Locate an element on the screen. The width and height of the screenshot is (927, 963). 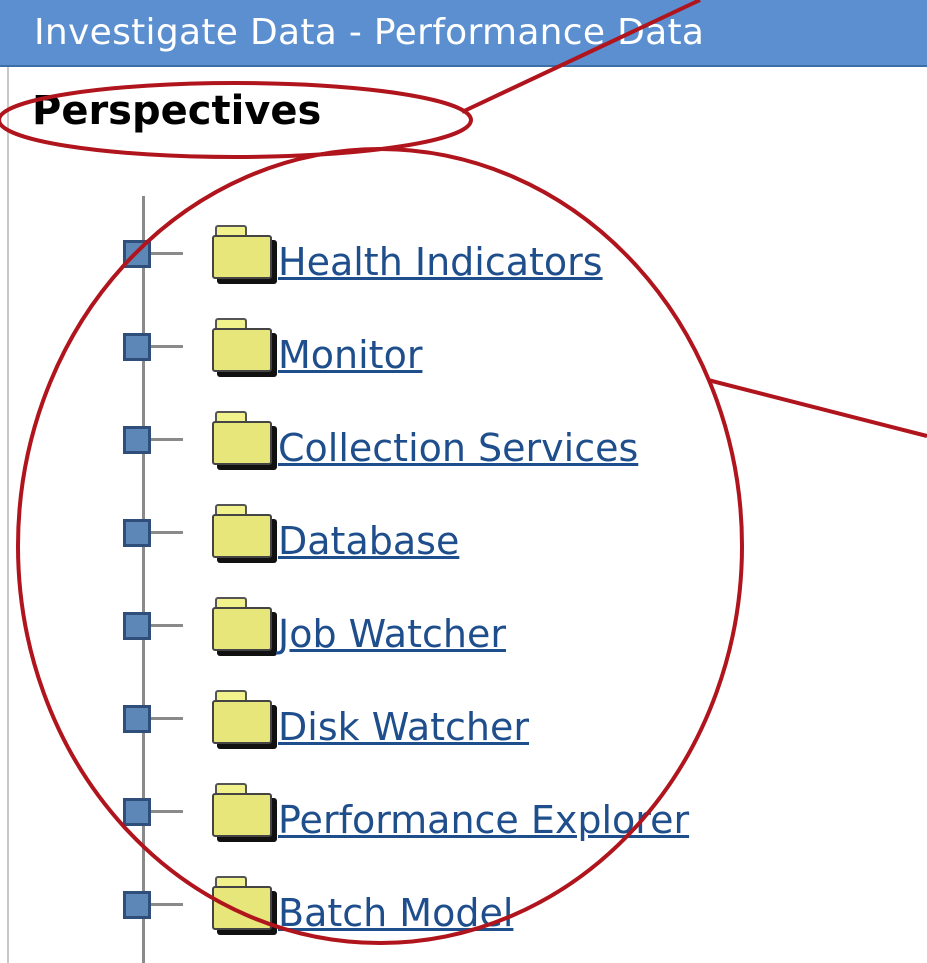
window-title: Investigate Data - Performance Data is located at coordinates (369, 32).